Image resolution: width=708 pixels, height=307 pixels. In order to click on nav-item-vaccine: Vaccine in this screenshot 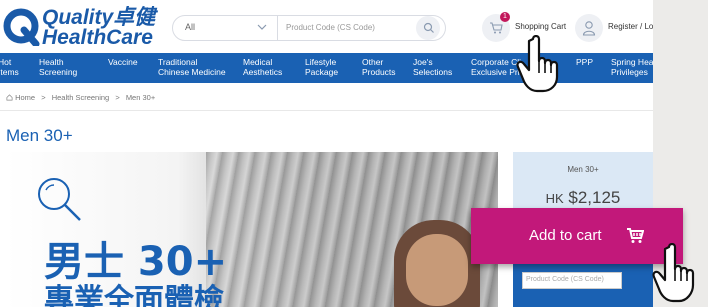, I will do `click(123, 62)`.